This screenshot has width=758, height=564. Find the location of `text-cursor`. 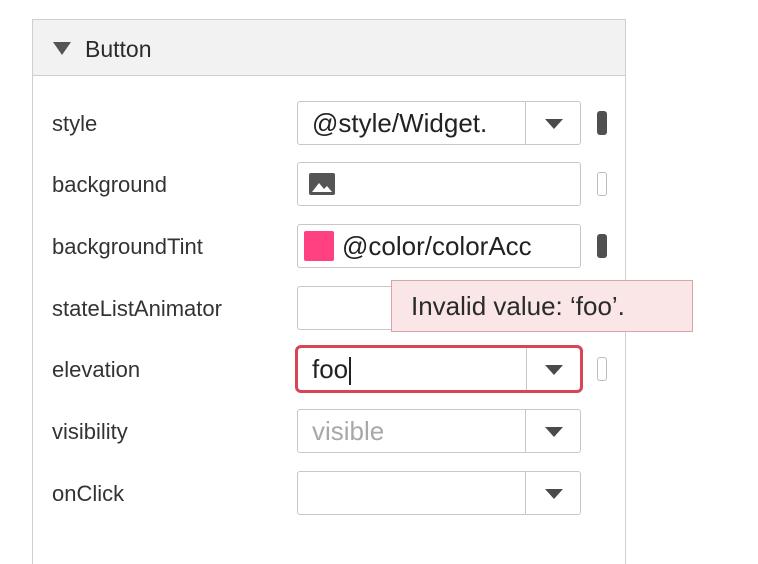

text-cursor is located at coordinates (350, 371).